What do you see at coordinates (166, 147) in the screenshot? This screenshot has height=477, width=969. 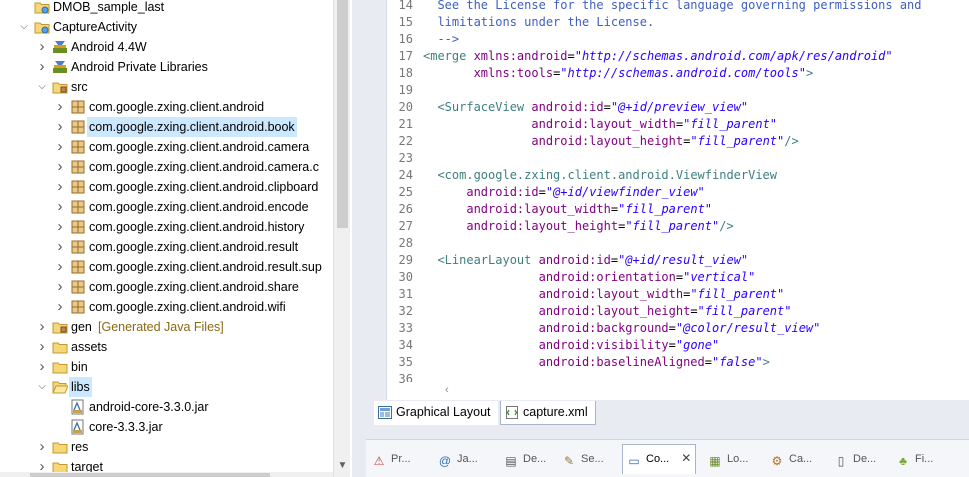 I see `tree-item: › com.google.zxing.client.android.camera` at bounding box center [166, 147].